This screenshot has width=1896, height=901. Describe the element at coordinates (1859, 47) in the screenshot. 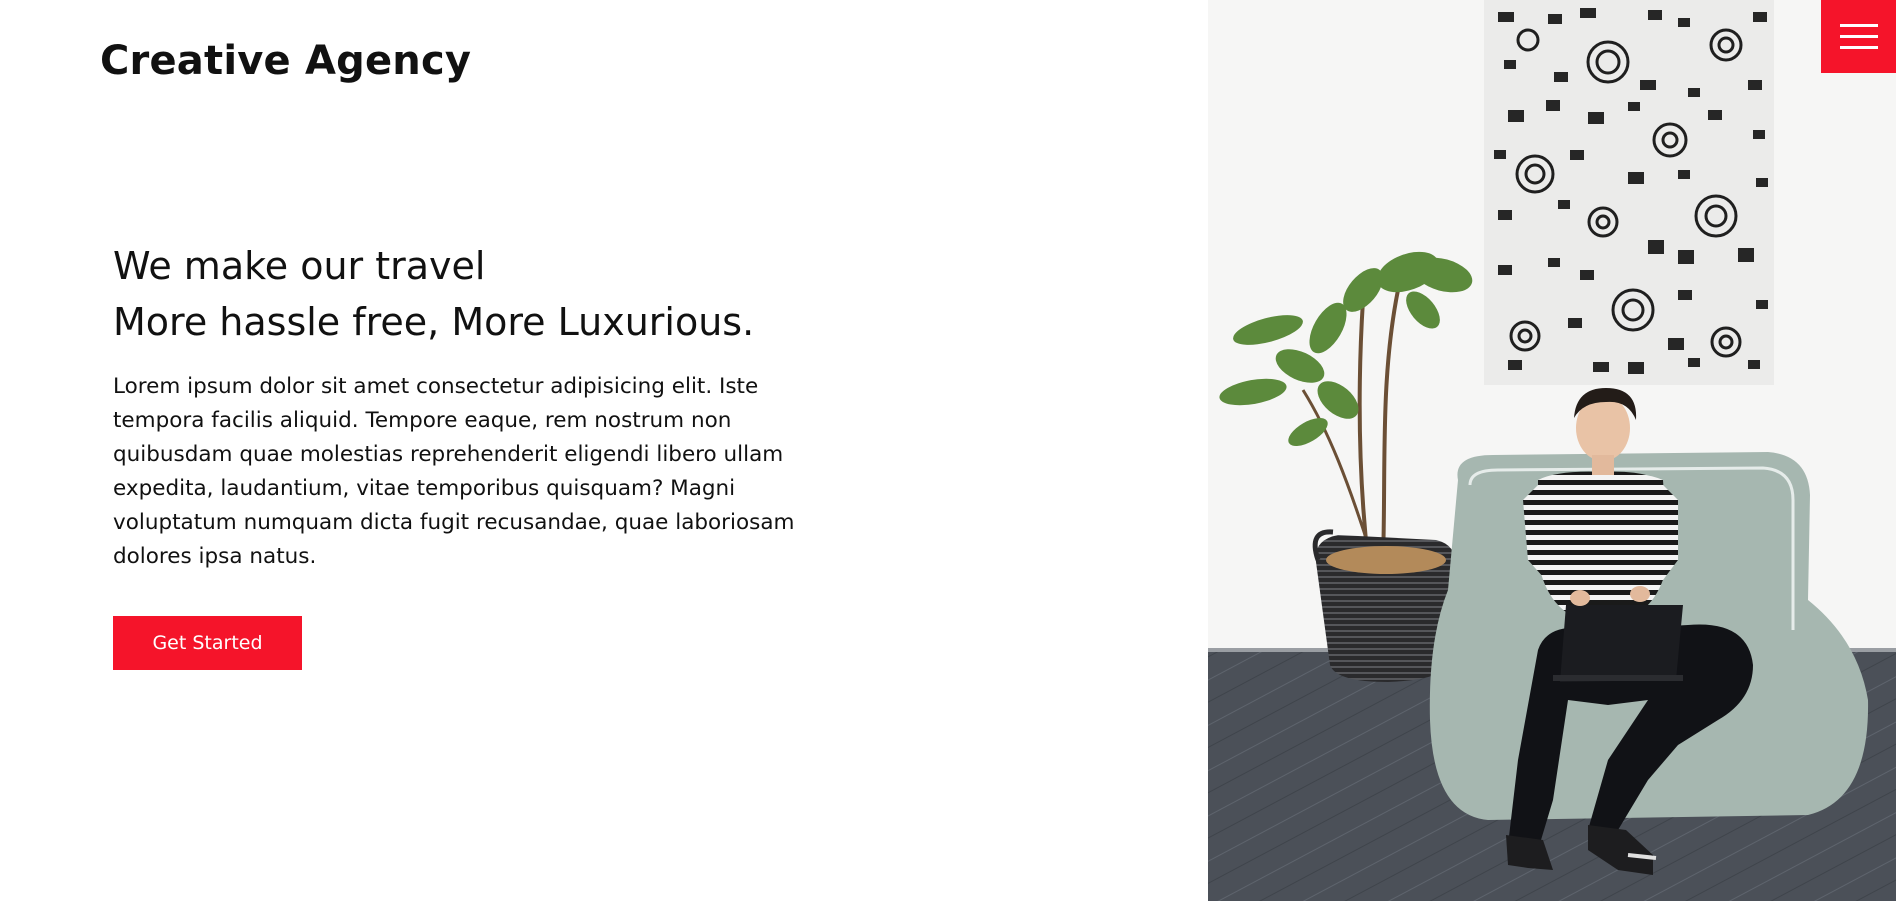

I see `hamburger-menu-icon-bottom-bar` at that location.